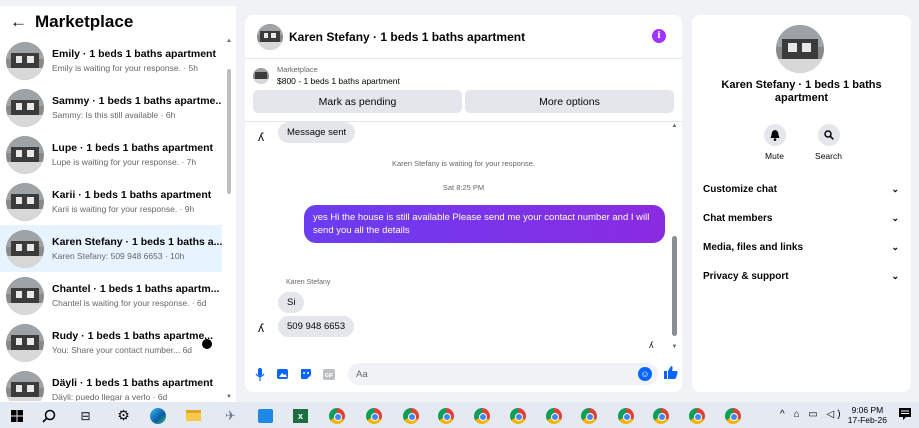 The image size is (919, 428). I want to click on sticker-icon, so click(306, 374).